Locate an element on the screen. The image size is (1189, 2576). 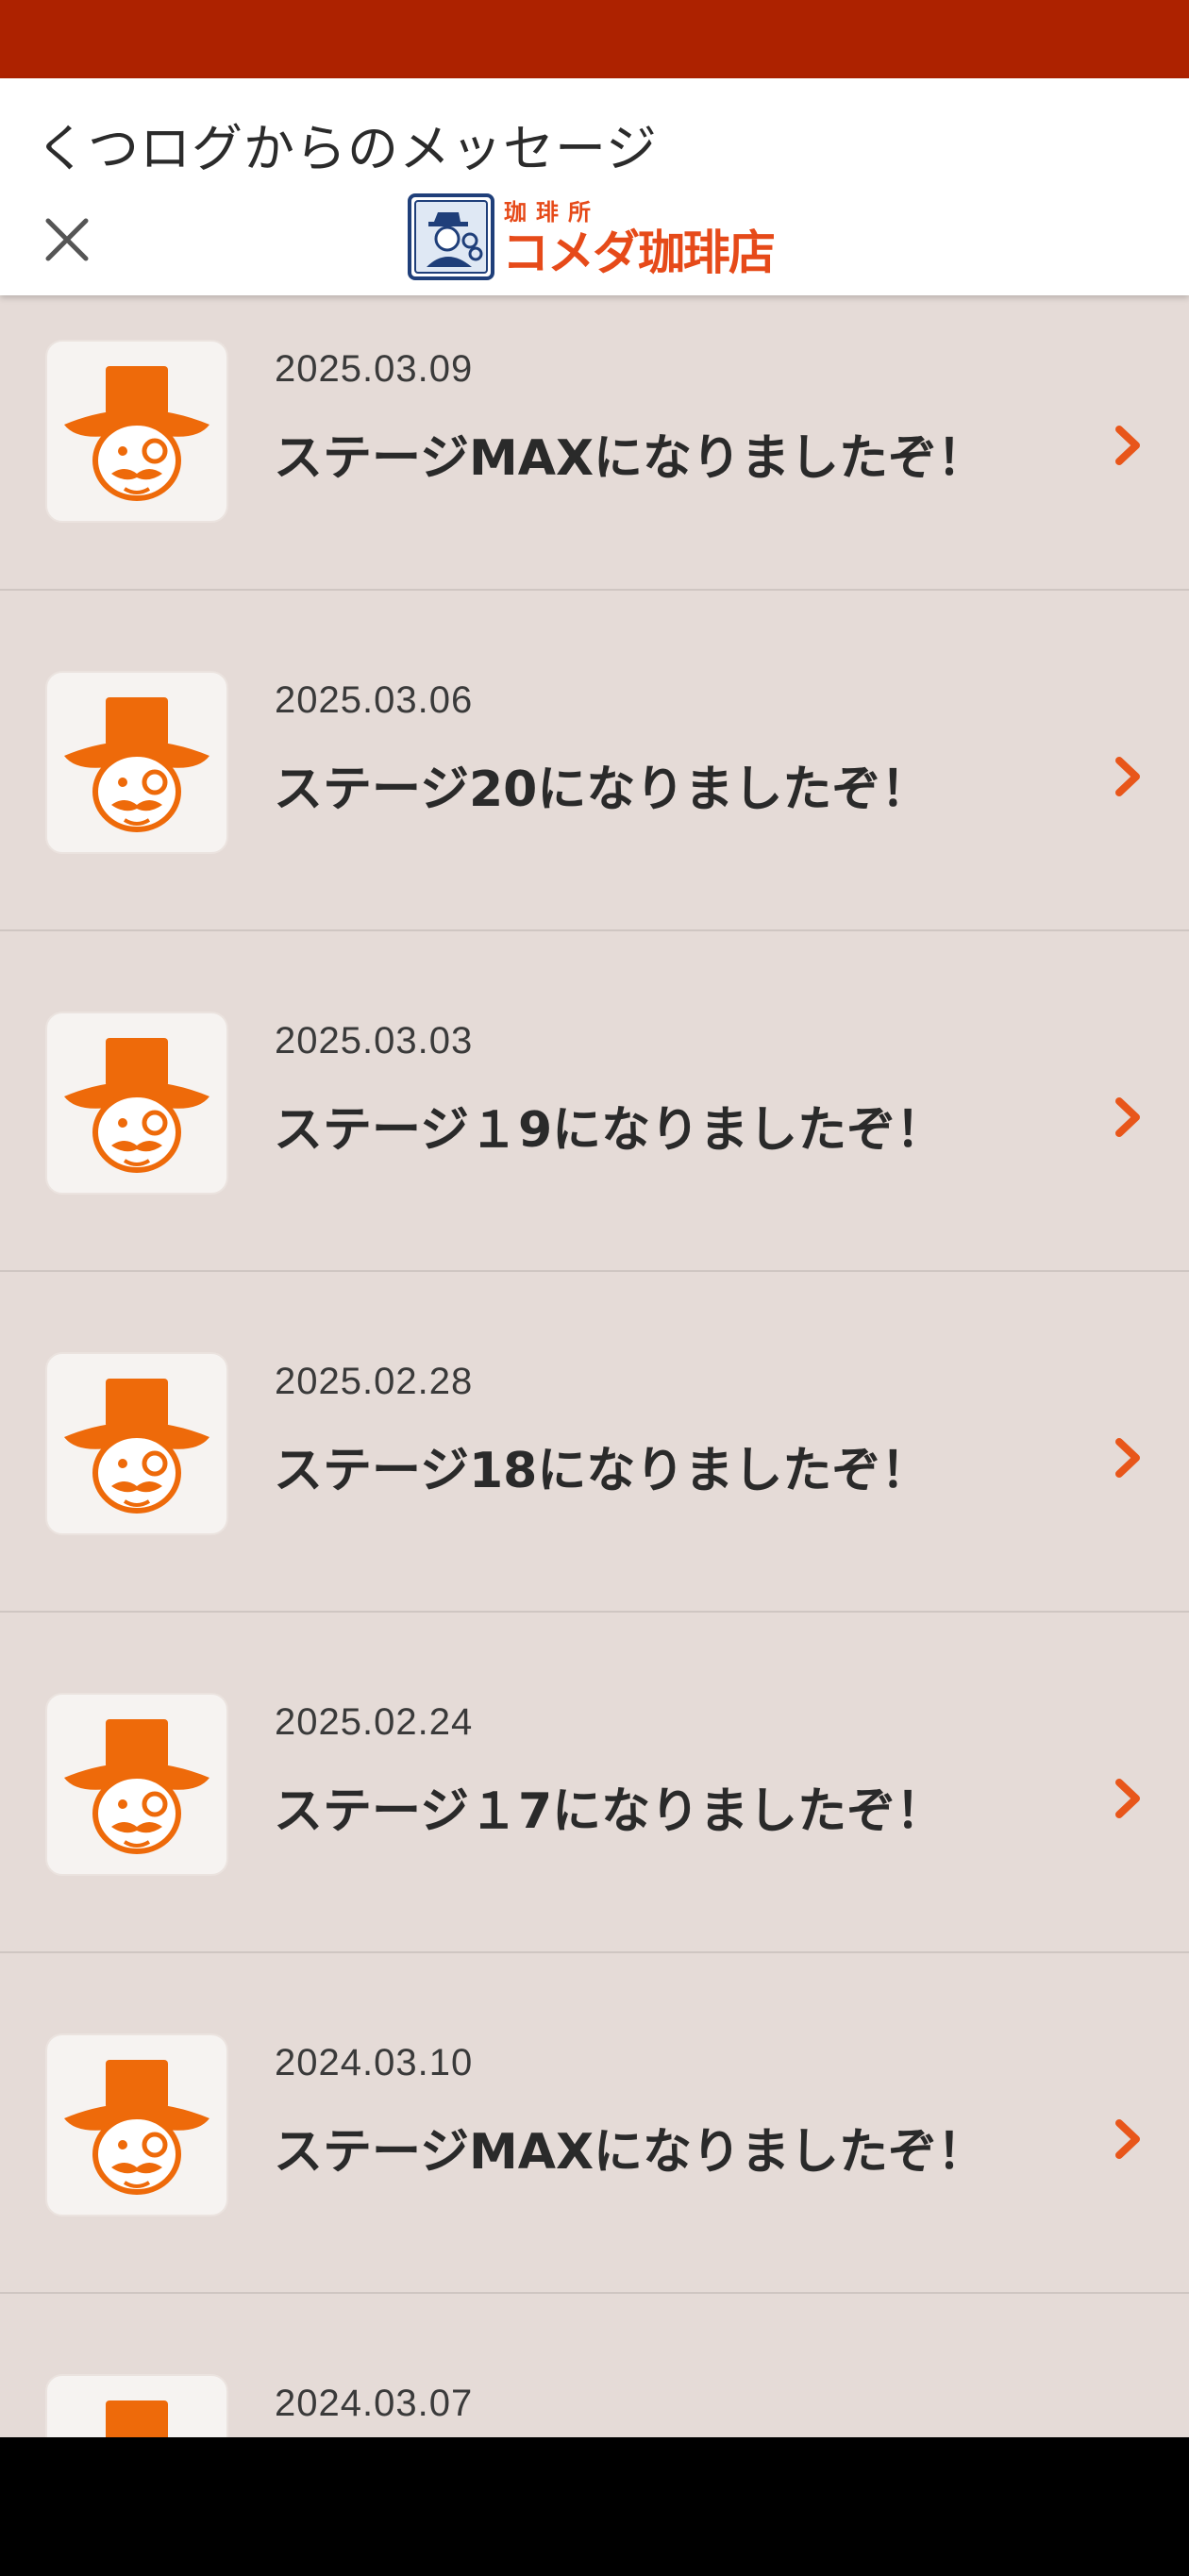
message-text: ステージ１7になりましたぞ！ is located at coordinates (610, 1811).